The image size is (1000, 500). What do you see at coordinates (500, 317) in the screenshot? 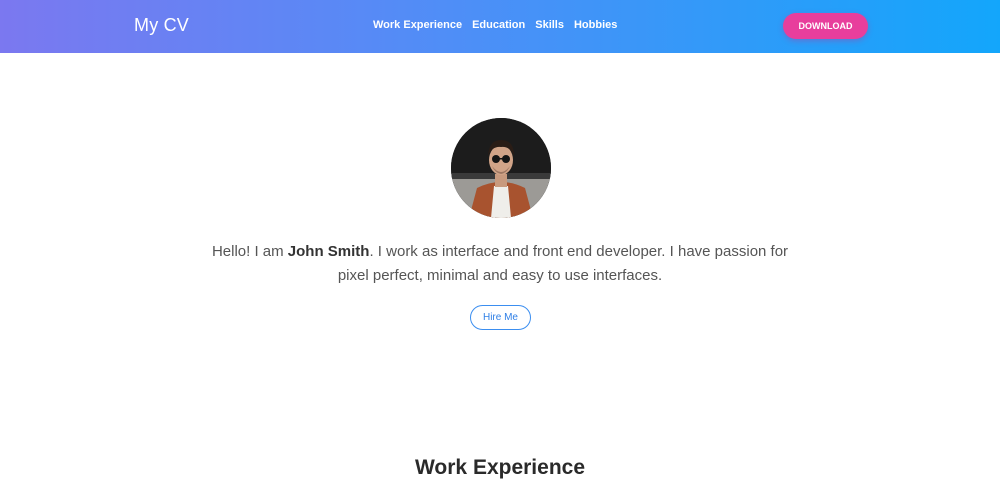
I see `hire-me-button: Hire Me` at bounding box center [500, 317].